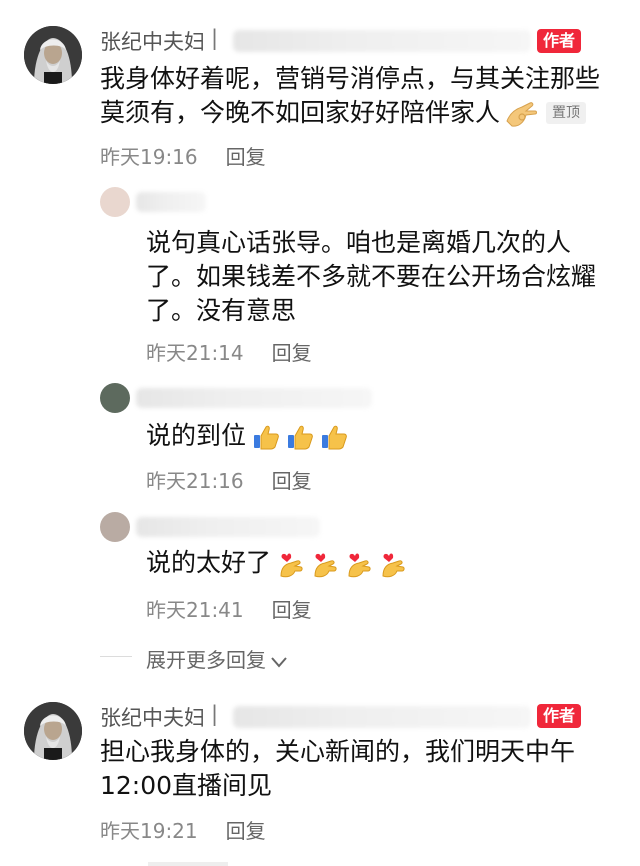 This screenshot has width=640, height=866. I want to click on comment-text-line: 莫须有，今晚不如回家好好陪伴家人, so click(300, 112).